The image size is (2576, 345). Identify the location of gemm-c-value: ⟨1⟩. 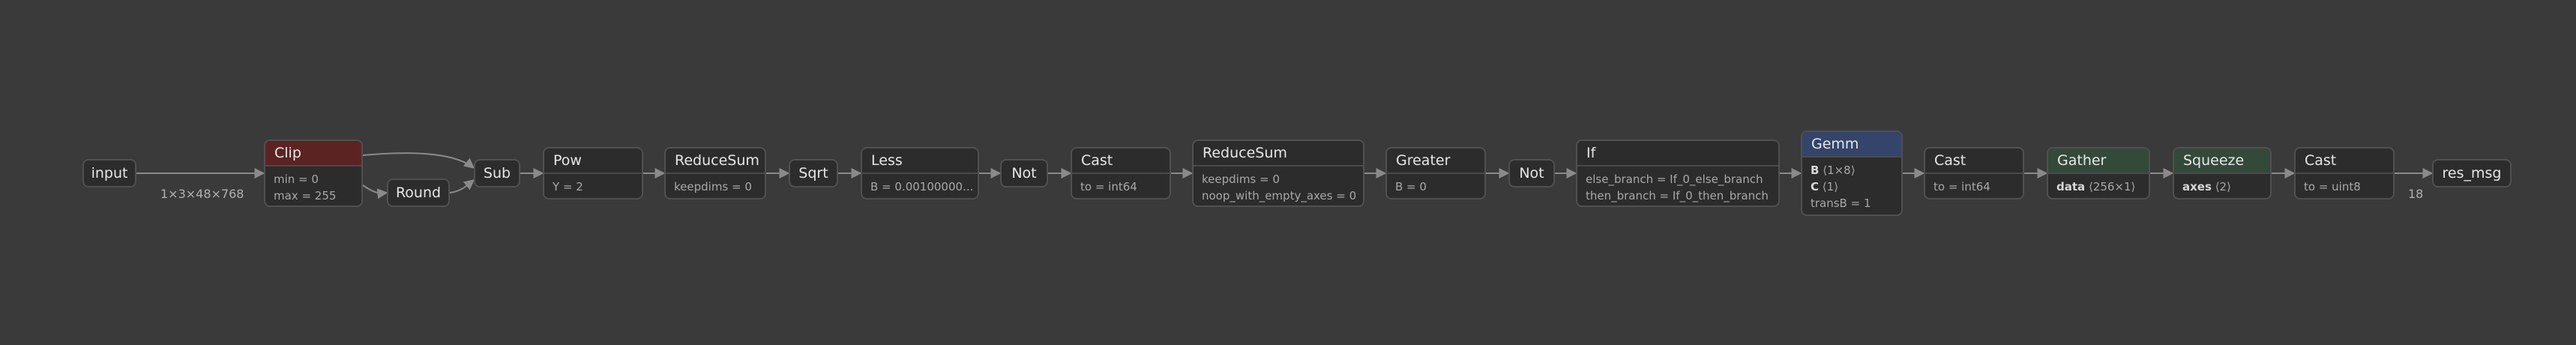
(1830, 187).